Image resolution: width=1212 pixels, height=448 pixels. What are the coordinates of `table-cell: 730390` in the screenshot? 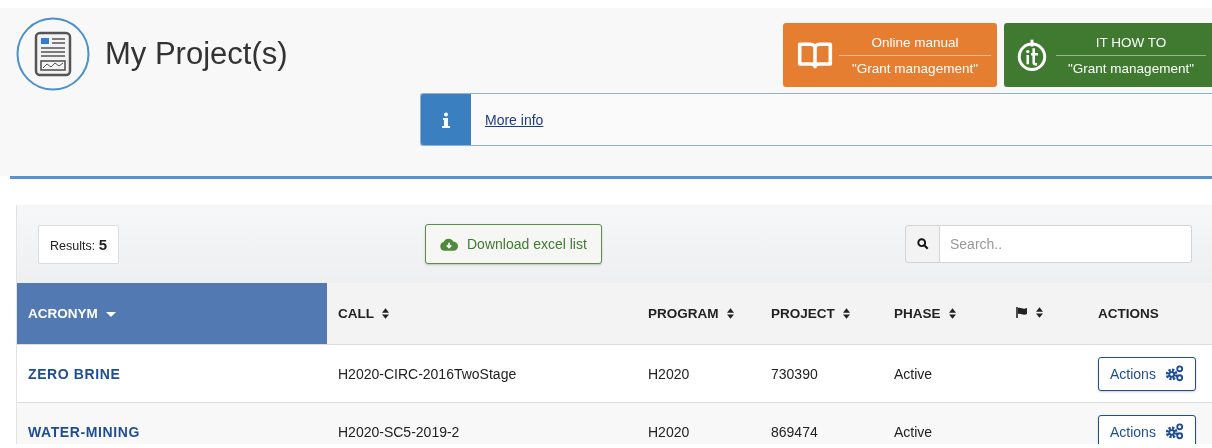 It's located at (794, 373).